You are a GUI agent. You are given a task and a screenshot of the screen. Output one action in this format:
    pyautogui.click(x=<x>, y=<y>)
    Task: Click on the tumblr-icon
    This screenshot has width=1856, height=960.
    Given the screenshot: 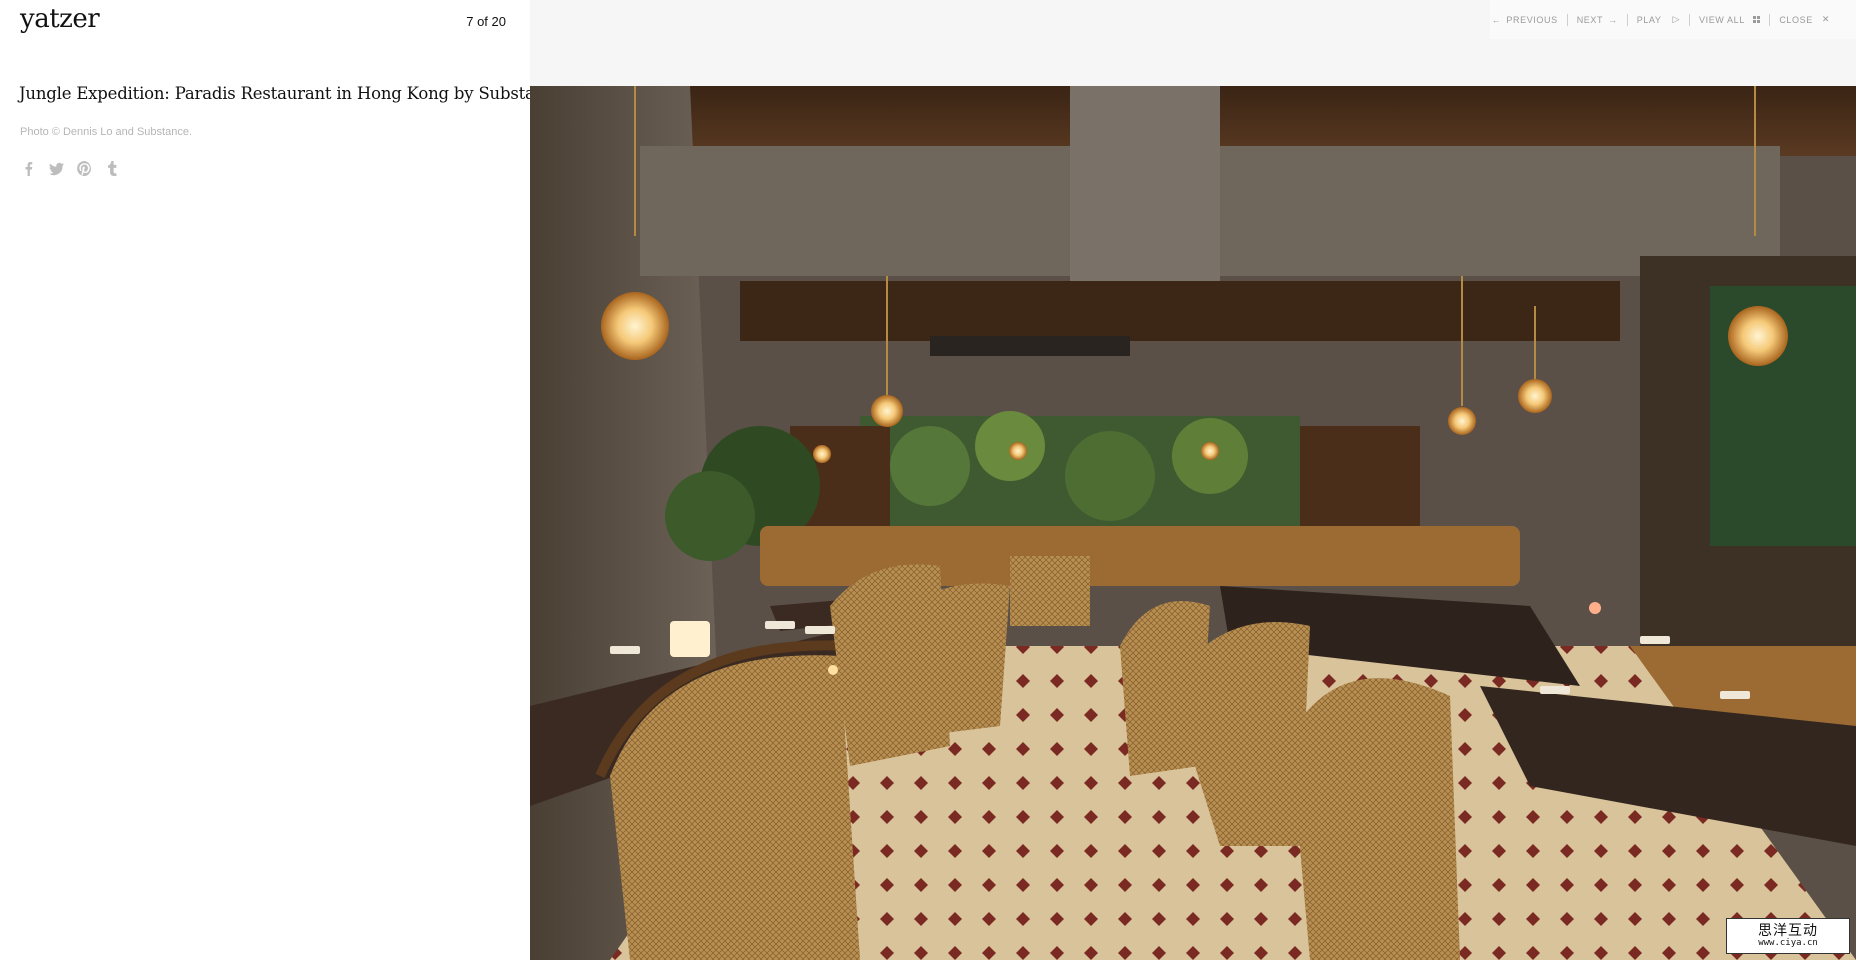 What is the action you would take?
    pyautogui.click(x=112, y=168)
    